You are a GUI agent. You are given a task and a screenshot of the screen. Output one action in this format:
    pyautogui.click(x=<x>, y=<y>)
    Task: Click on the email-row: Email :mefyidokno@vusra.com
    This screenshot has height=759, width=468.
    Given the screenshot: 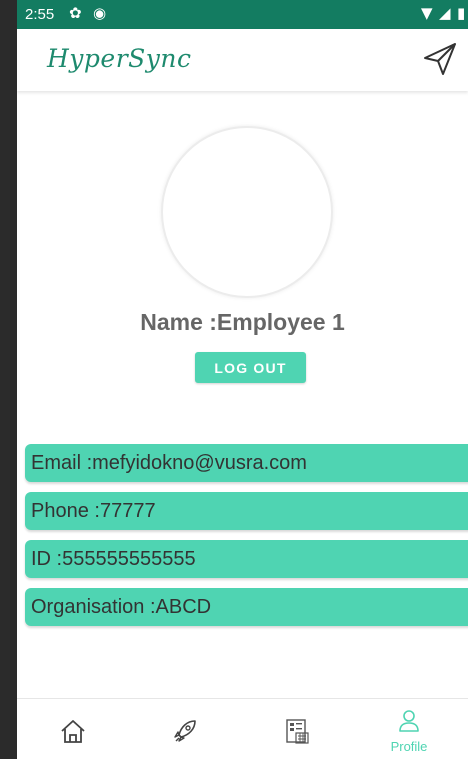 What is the action you would take?
    pyautogui.click(x=246, y=463)
    